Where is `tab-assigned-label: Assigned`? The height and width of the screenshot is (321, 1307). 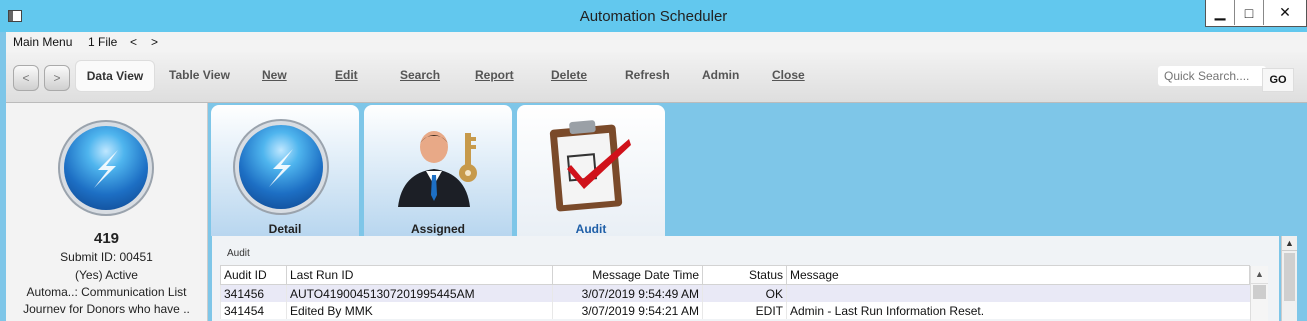 tab-assigned-label: Assigned is located at coordinates (437, 229).